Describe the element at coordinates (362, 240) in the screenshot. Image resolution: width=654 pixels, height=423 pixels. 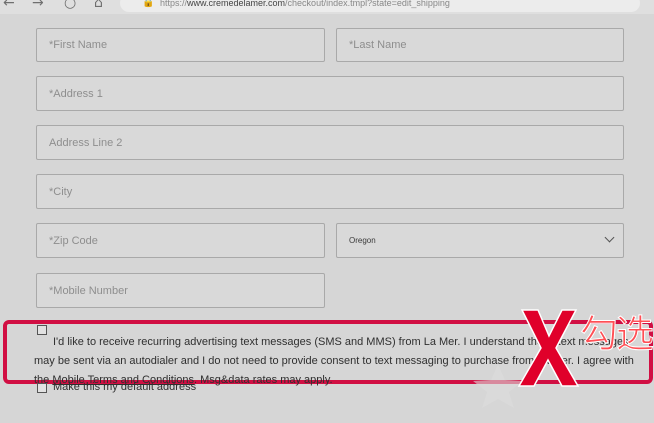
I see `state-value: Oregon` at that location.